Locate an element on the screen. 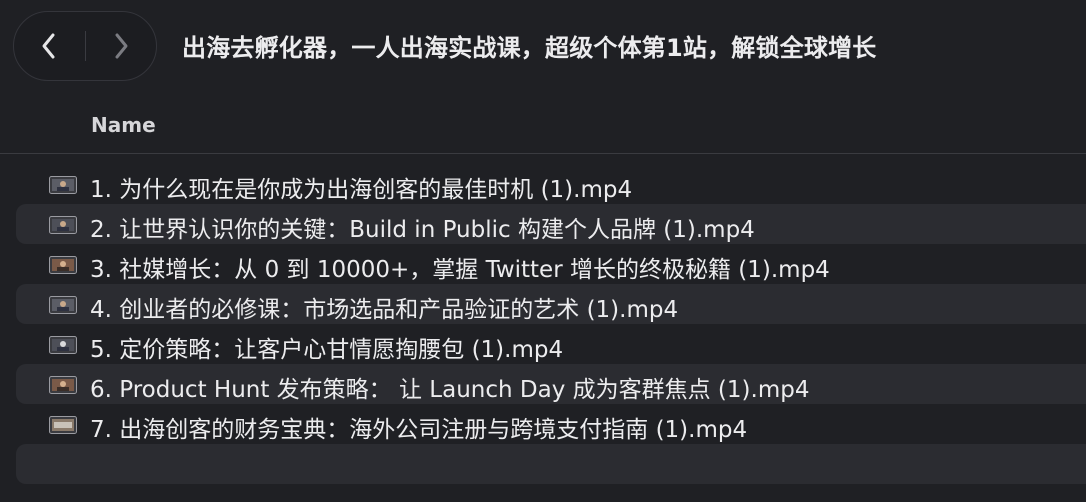 Image resolution: width=1086 pixels, height=502 pixels. chevron-right-icon is located at coordinates (121, 46).